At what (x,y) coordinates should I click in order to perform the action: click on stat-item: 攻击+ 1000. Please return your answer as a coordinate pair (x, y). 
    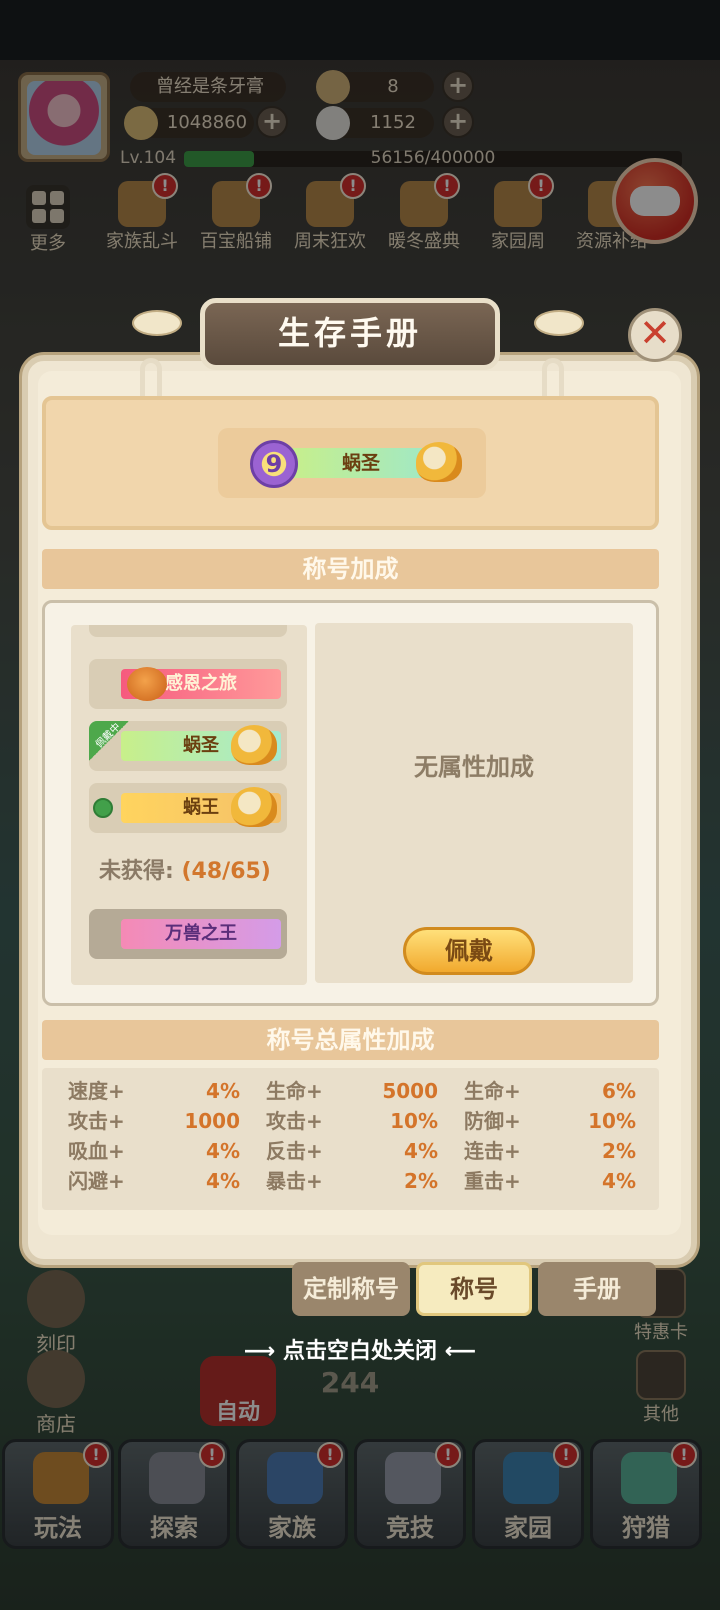
    Looking at the image, I should click on (154, 1121).